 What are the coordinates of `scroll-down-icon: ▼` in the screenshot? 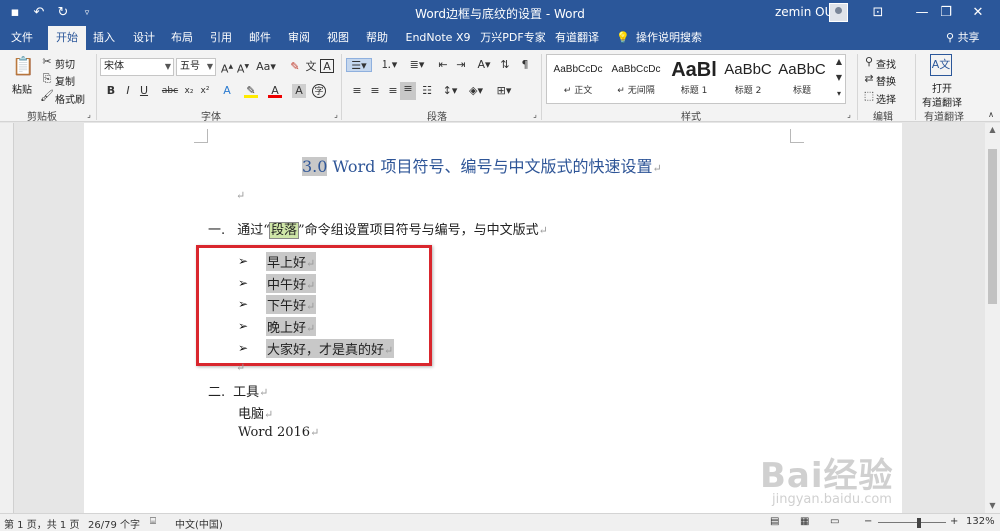 It's located at (992, 505).